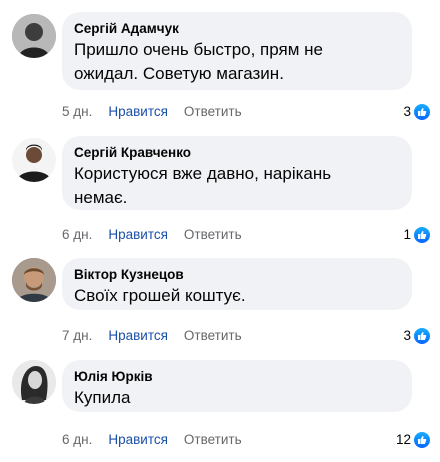  What do you see at coordinates (101, 197) in the screenshot?
I see `comment-text-line: немає.` at bounding box center [101, 197].